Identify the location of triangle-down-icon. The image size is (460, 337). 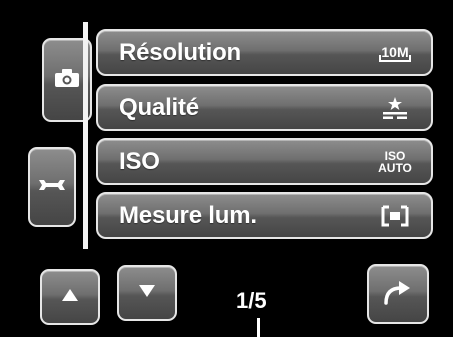
(147, 293).